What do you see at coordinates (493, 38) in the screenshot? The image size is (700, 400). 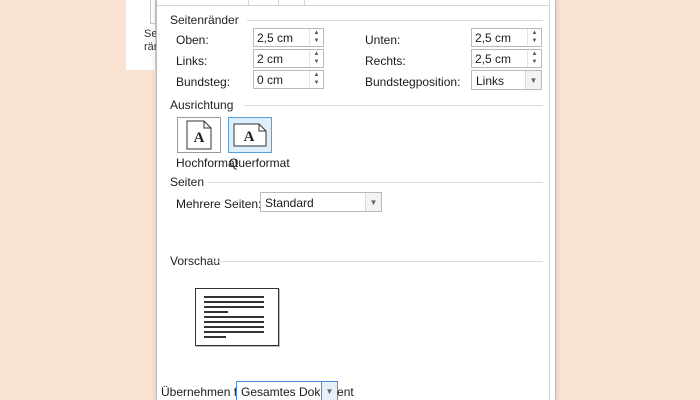 I see `bottom-margin-value: 2,5 cm` at bounding box center [493, 38].